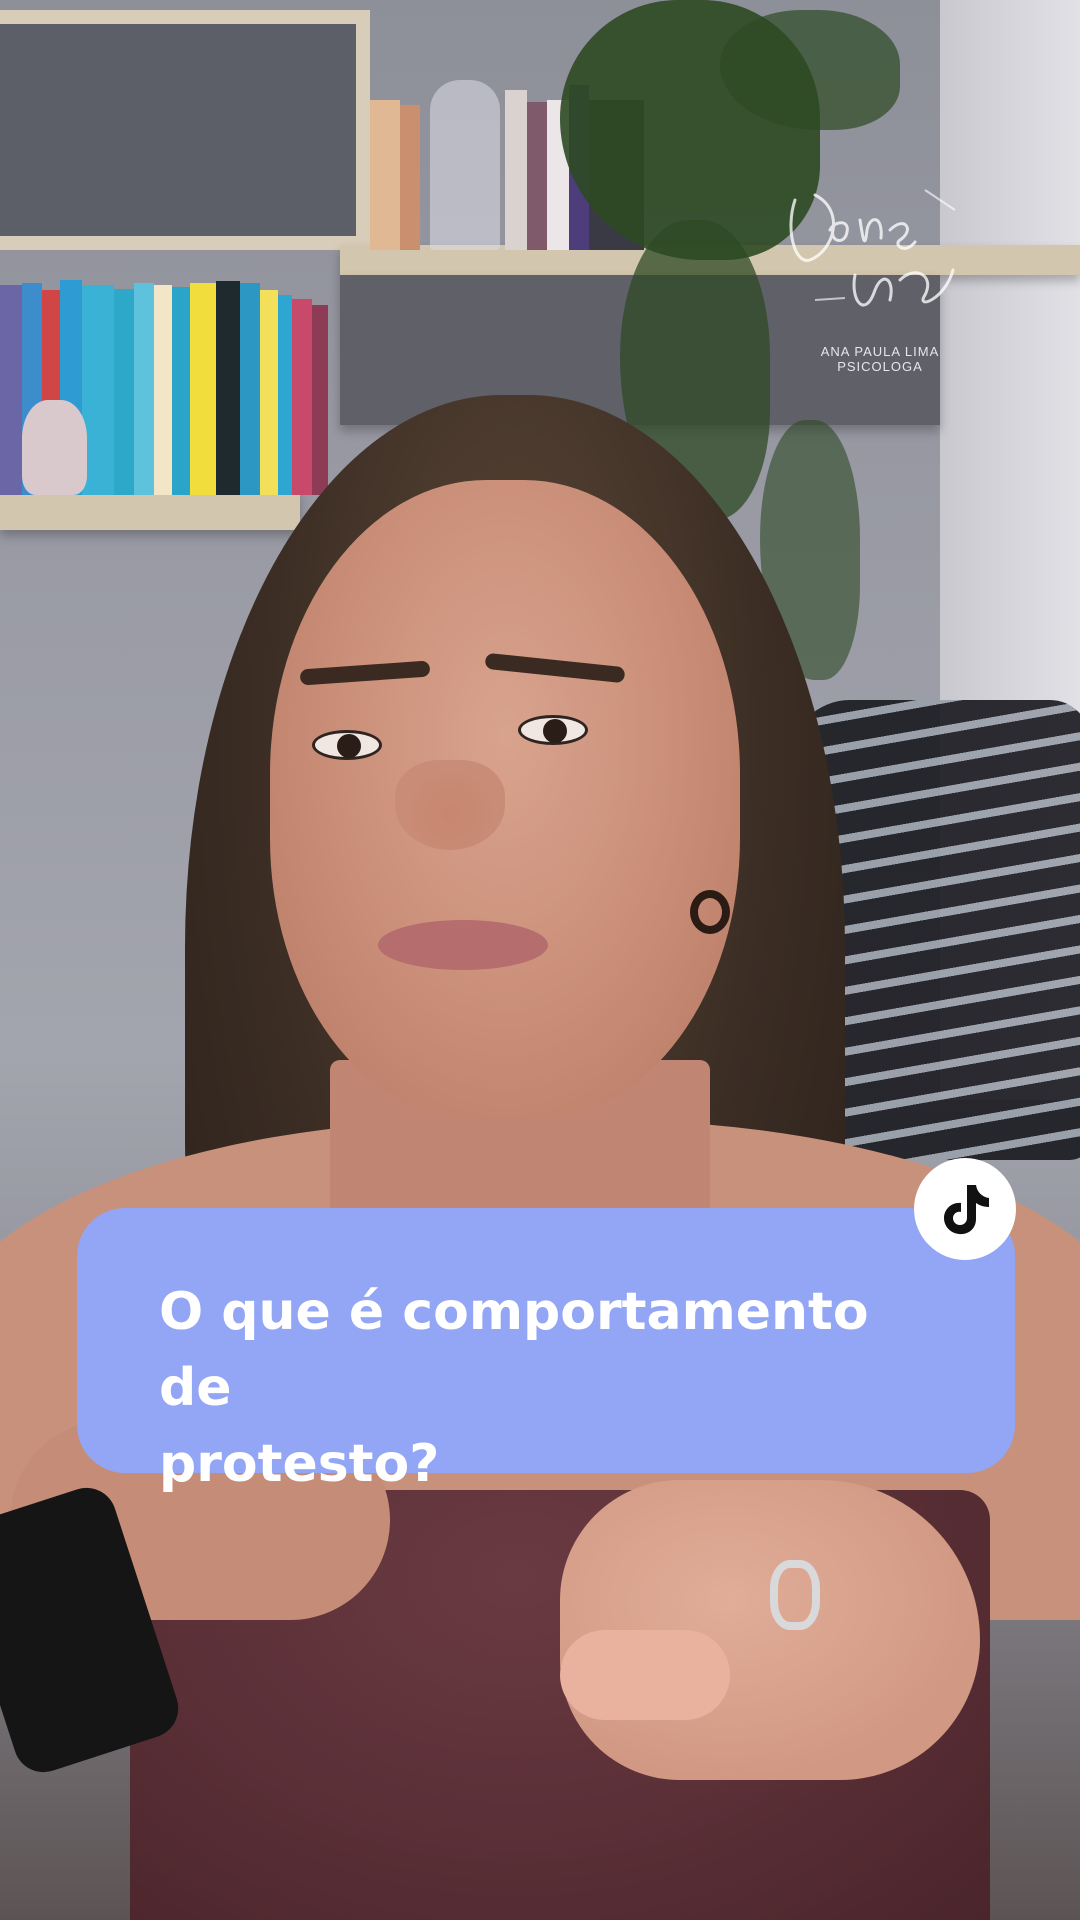  Describe the element at coordinates (795, 1595) in the screenshot. I see `ring` at that location.